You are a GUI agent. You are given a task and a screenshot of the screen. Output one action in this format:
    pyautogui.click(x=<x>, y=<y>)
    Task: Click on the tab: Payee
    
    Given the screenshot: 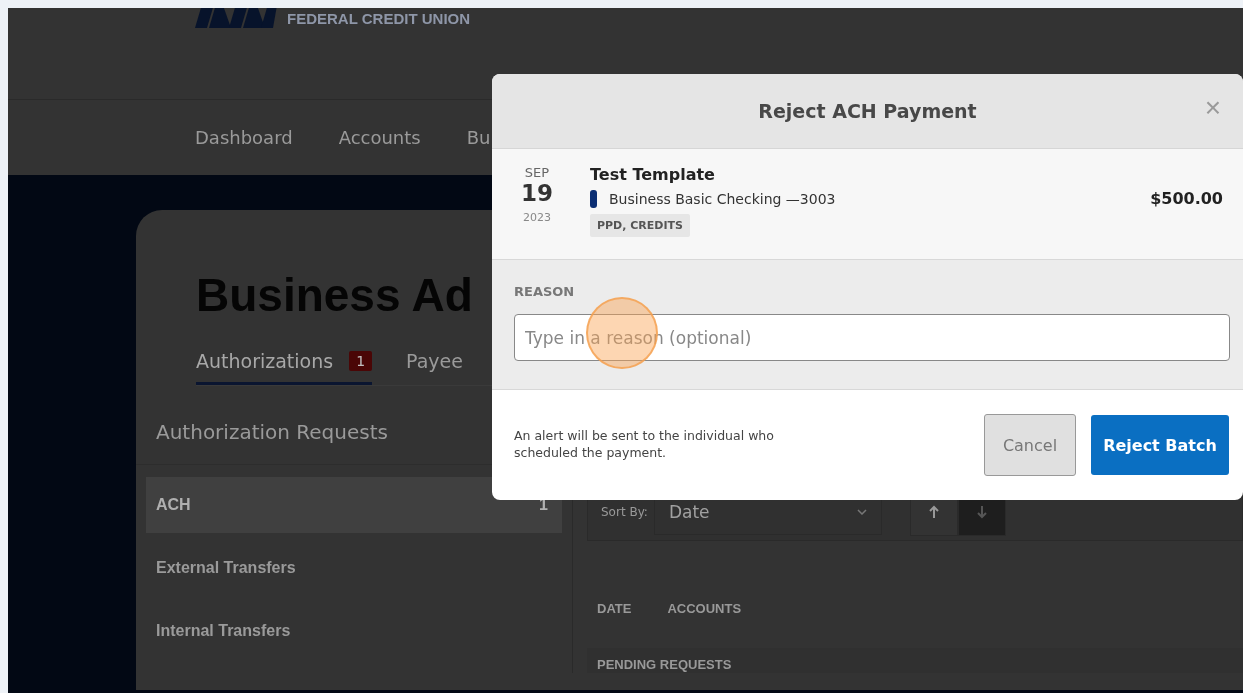 What is the action you would take?
    pyautogui.click(x=434, y=365)
    